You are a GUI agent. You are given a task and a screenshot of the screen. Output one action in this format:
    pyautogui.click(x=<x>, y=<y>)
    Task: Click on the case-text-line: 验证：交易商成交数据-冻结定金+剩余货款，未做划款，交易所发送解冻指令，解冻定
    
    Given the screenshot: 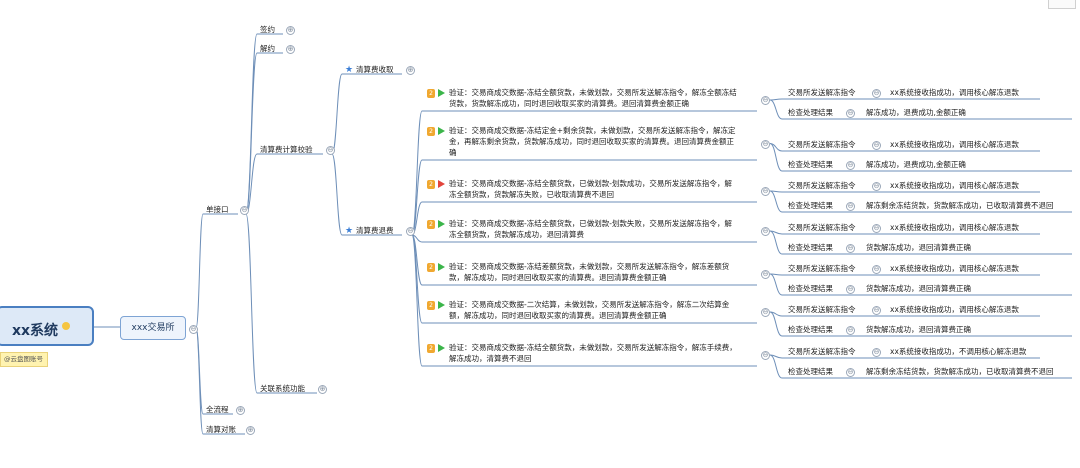 What is the action you would take?
    pyautogui.click(x=592, y=131)
    